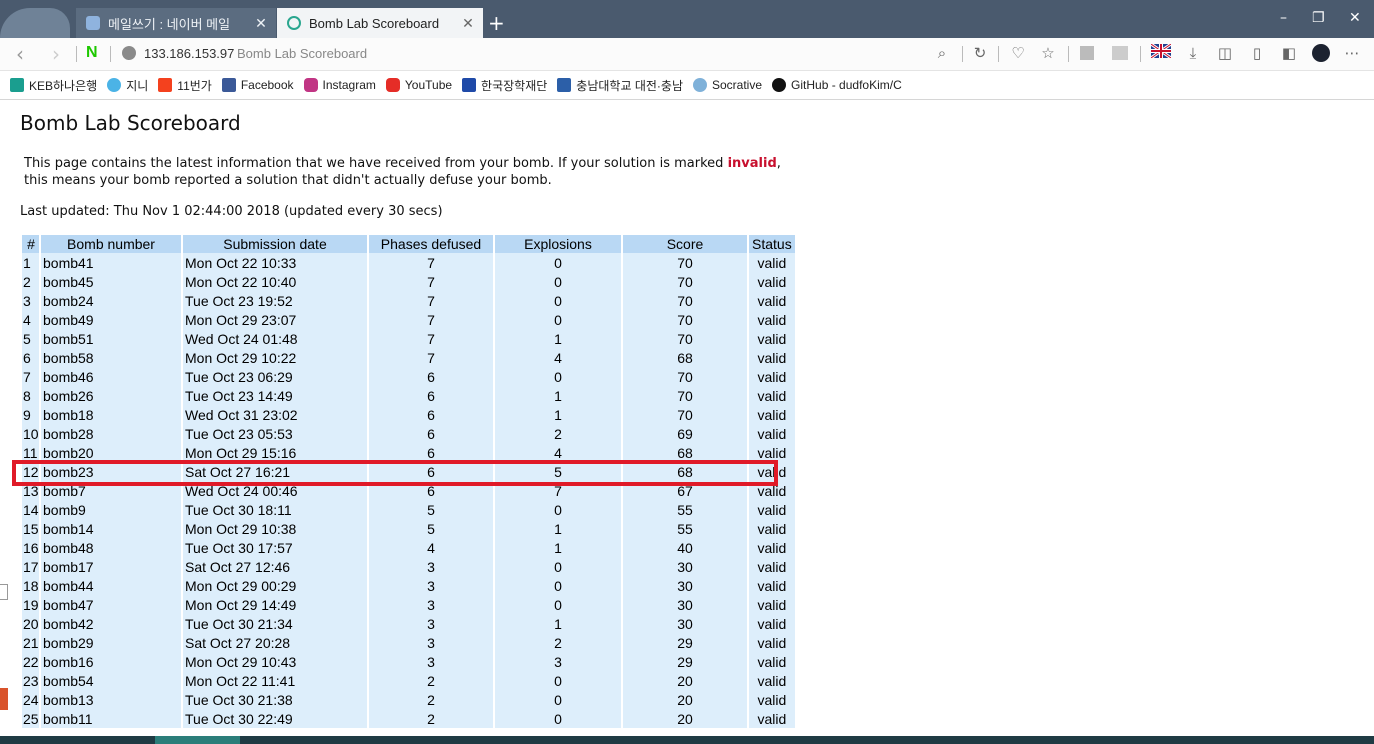 This screenshot has height=744, width=1374. I want to click on taskbar-item, so click(197, 740).